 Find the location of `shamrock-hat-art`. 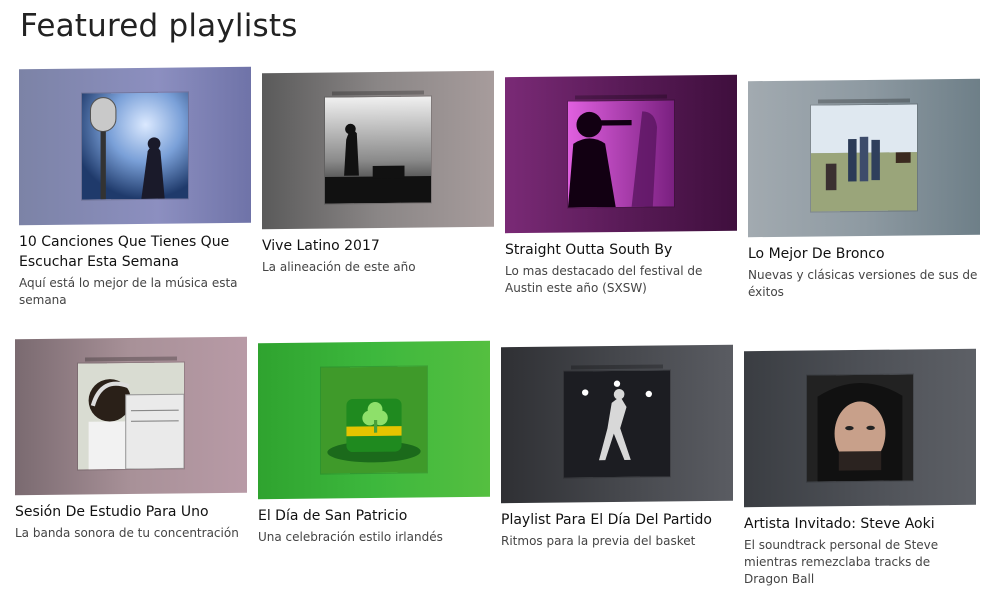

shamrock-hat-art is located at coordinates (374, 420).